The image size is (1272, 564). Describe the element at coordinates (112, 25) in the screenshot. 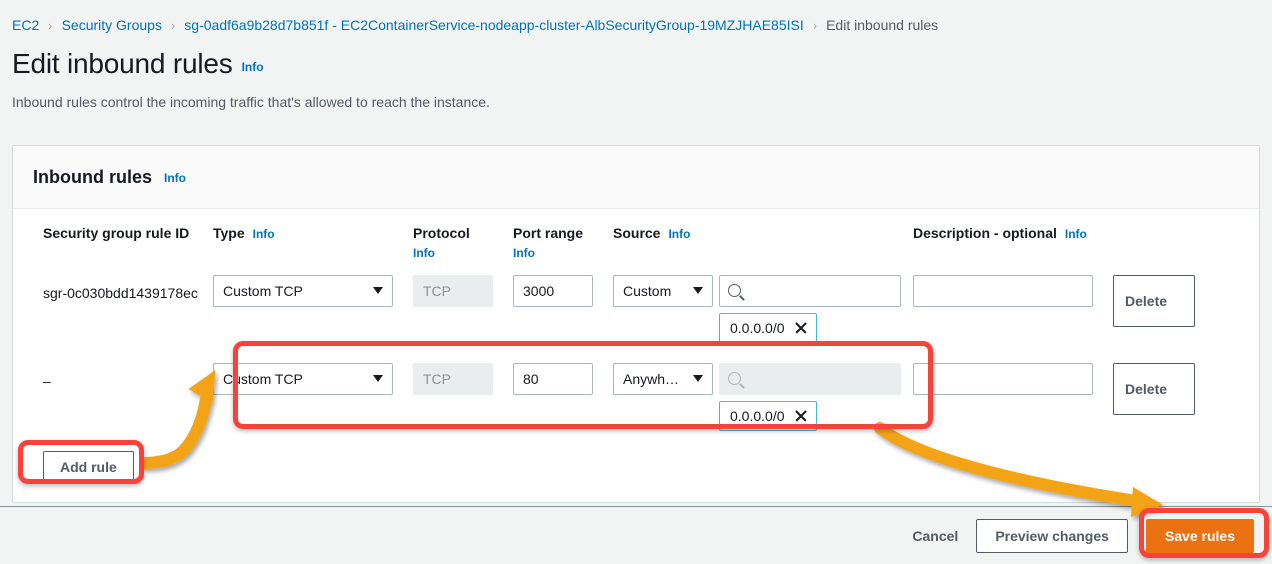

I see `breadcrumb-item-security-groups: Security Groups` at that location.